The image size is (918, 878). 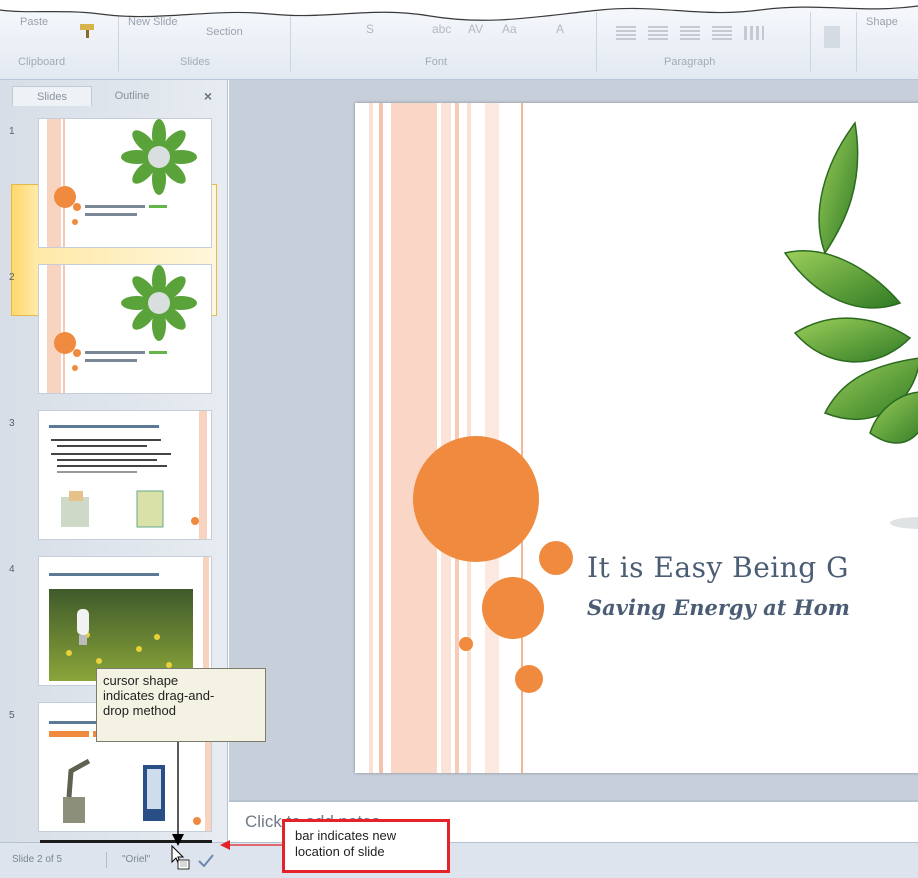 What do you see at coordinates (195, 62) in the screenshot?
I see `group-label-slides: Slides` at bounding box center [195, 62].